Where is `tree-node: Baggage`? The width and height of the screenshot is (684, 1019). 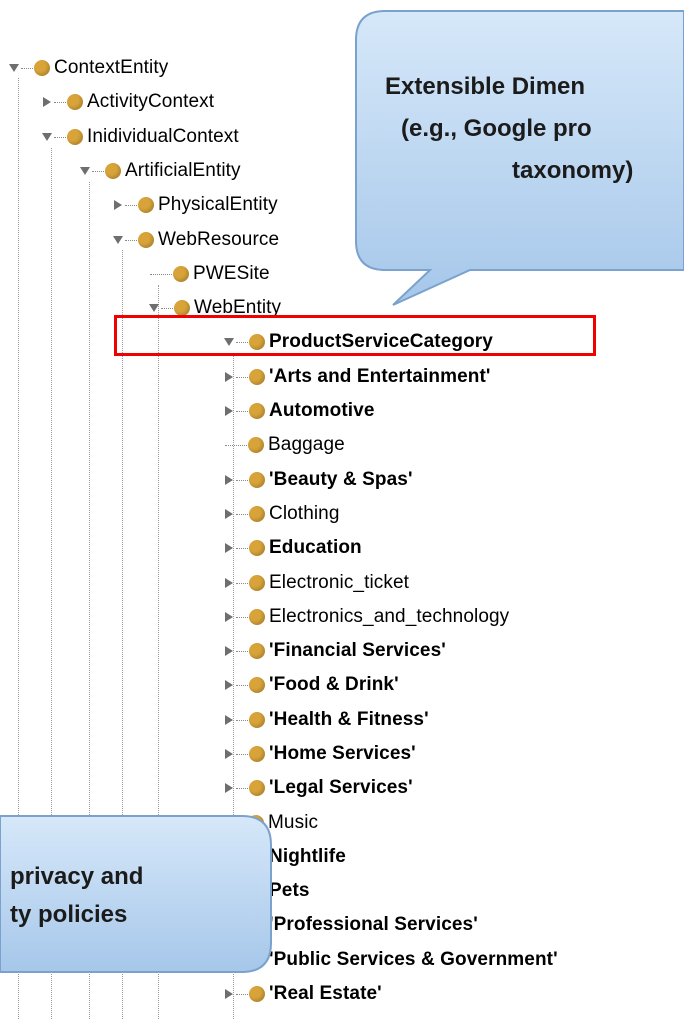
tree-node: Baggage is located at coordinates (284, 445).